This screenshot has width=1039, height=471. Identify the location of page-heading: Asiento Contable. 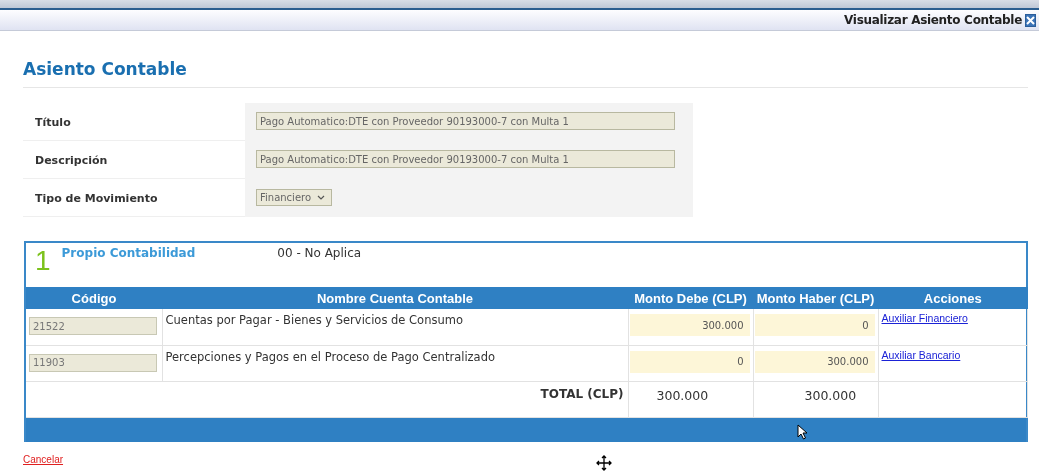
(105, 69).